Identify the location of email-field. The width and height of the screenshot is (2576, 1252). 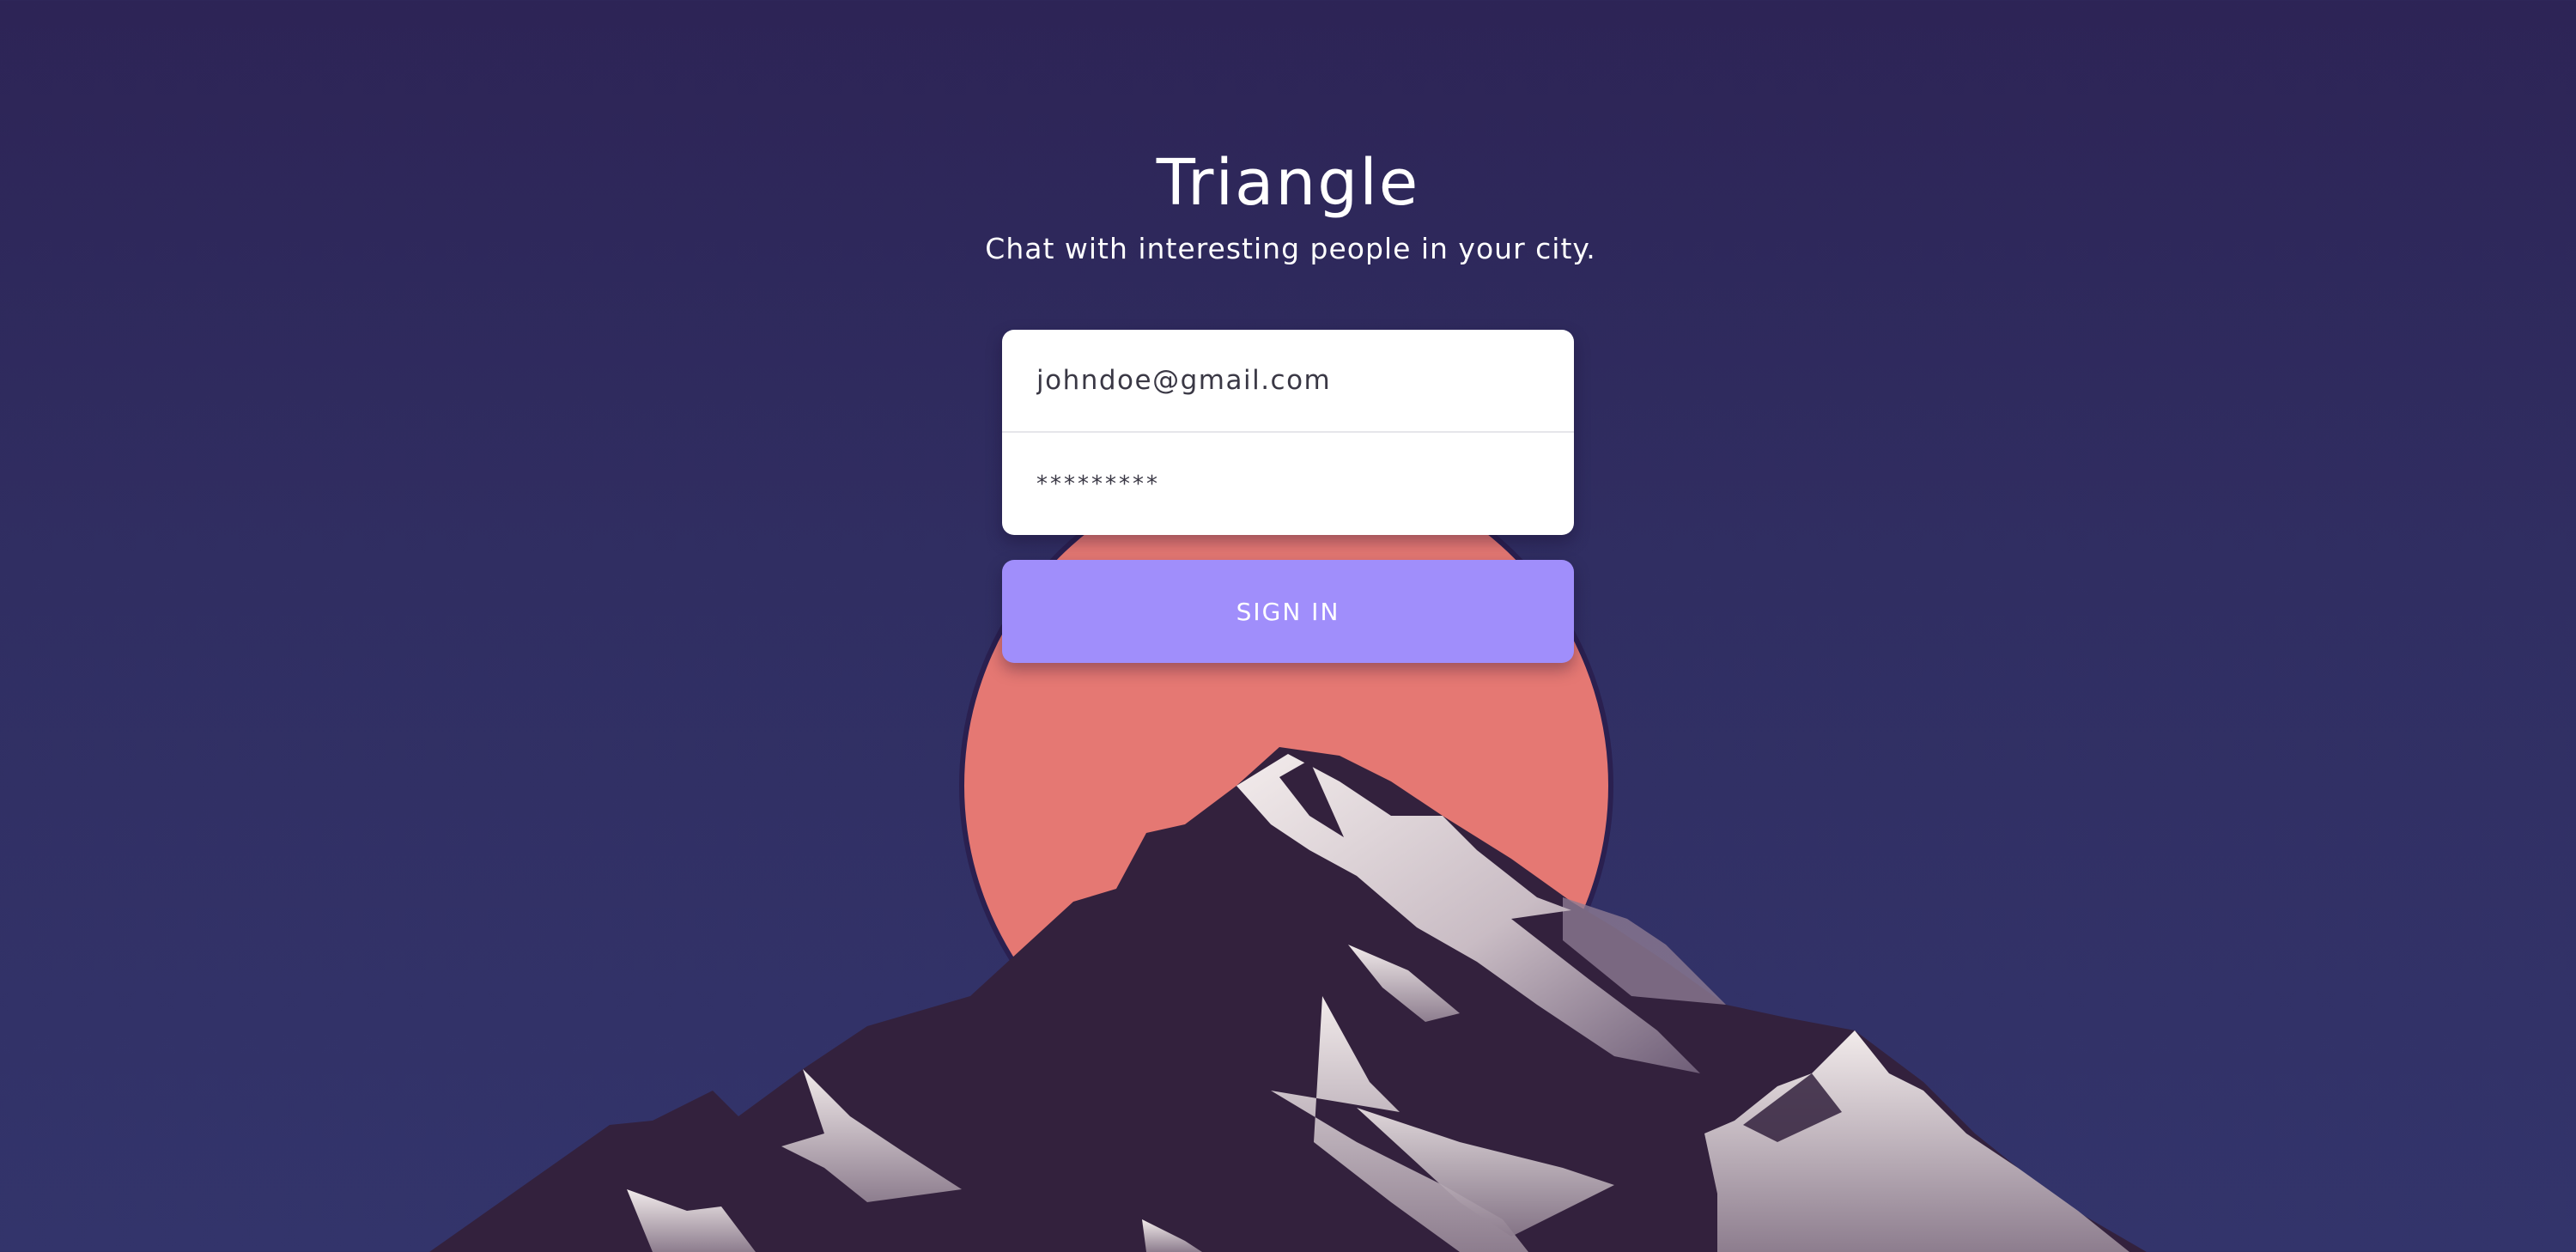
(1288, 381).